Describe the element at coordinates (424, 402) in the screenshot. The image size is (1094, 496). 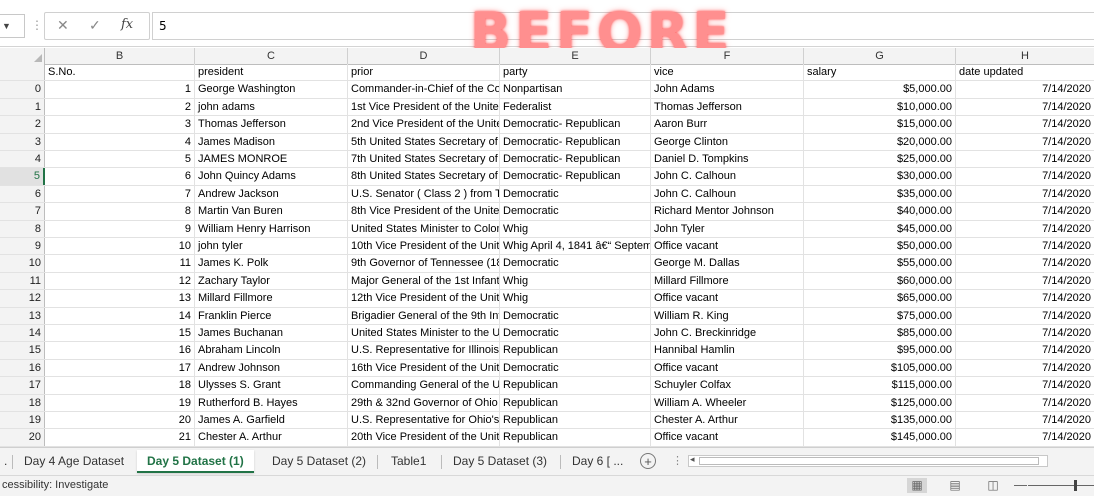
I see `cell-prior: 29th & 32nd Governor of Ohio` at that location.